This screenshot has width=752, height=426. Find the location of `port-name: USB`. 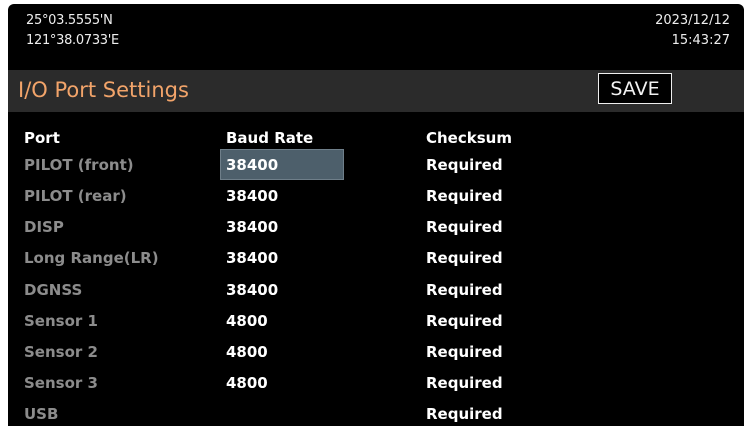

port-name: USB is located at coordinates (41, 414).